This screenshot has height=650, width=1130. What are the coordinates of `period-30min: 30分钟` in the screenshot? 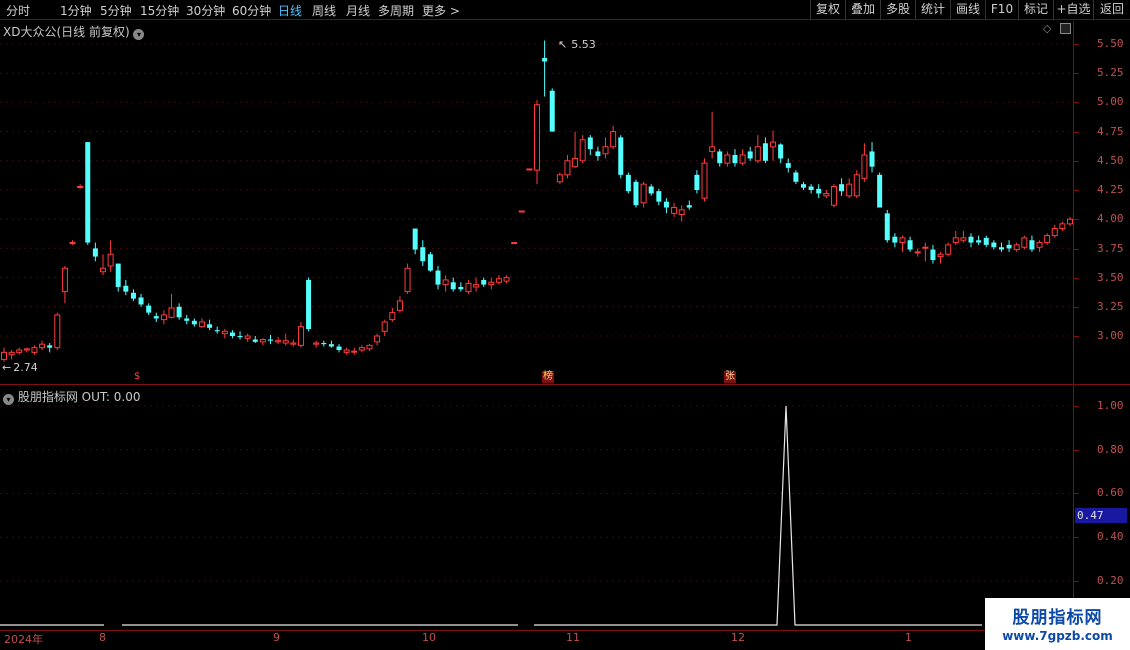 It's located at (205, 10).